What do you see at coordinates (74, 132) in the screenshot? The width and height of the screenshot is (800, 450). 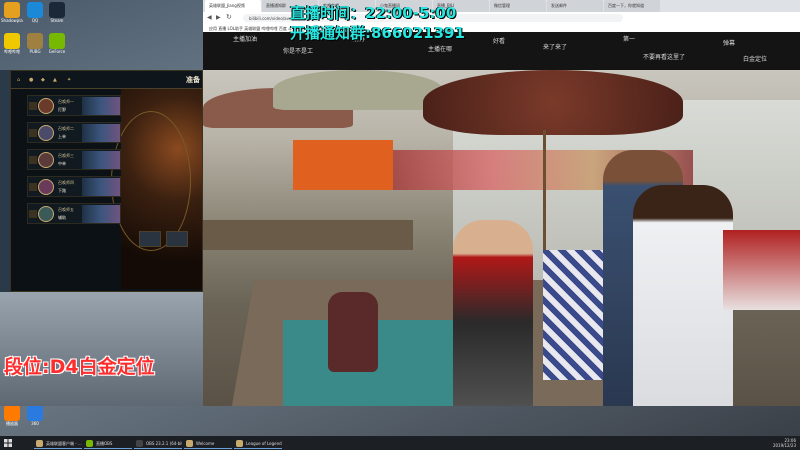 I see `summoner-slot: 召唤师二 上单` at bounding box center [74, 132].